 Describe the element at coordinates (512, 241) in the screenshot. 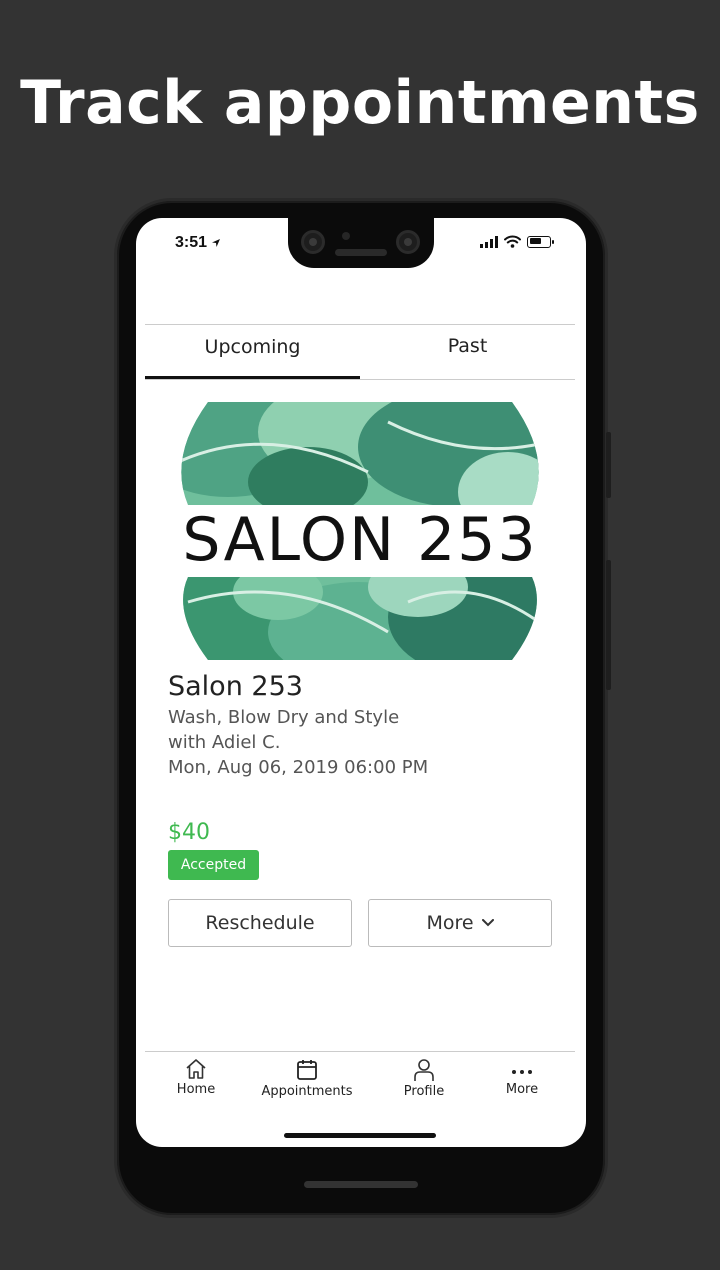

I see `wifi-icon` at that location.